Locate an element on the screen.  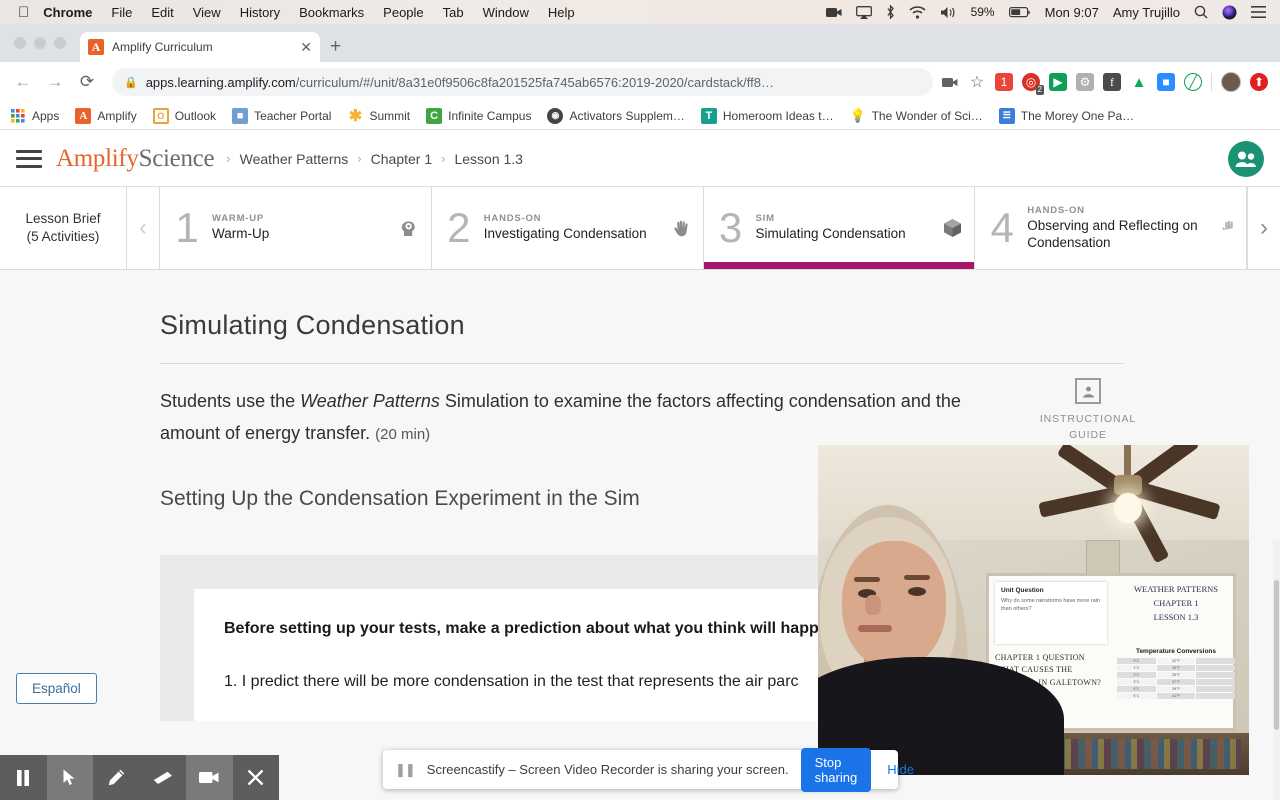
bookmark-amplify: A Amplify is located at coordinates (106, 115).